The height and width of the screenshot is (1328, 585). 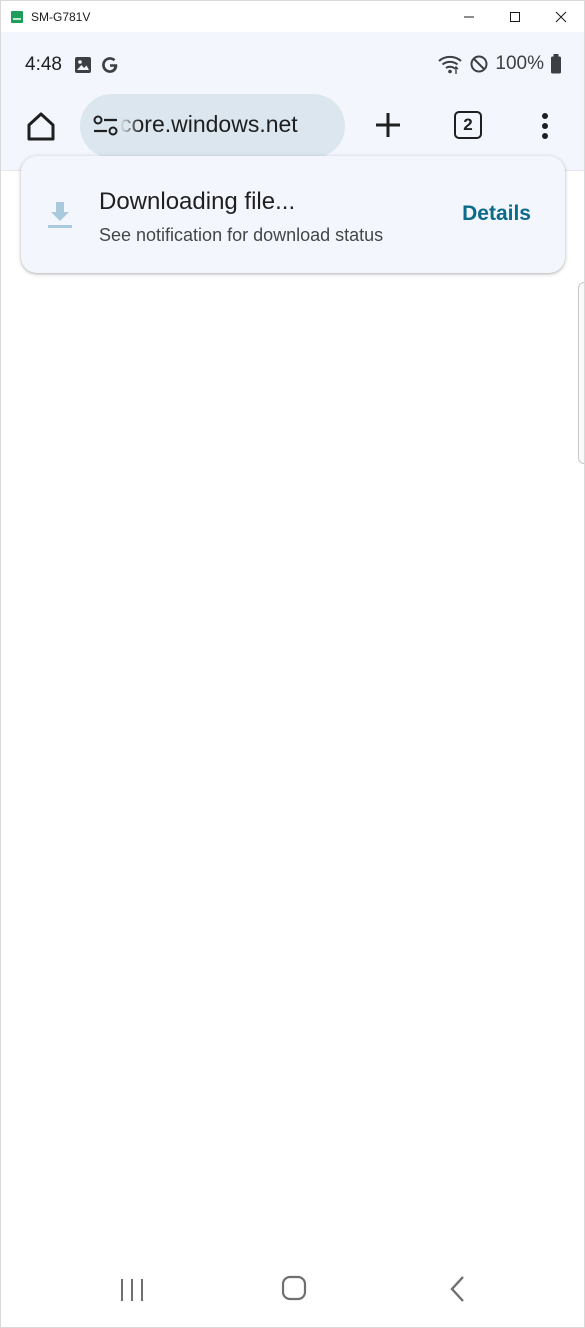 I want to click on menu-button, so click(x=545, y=126).